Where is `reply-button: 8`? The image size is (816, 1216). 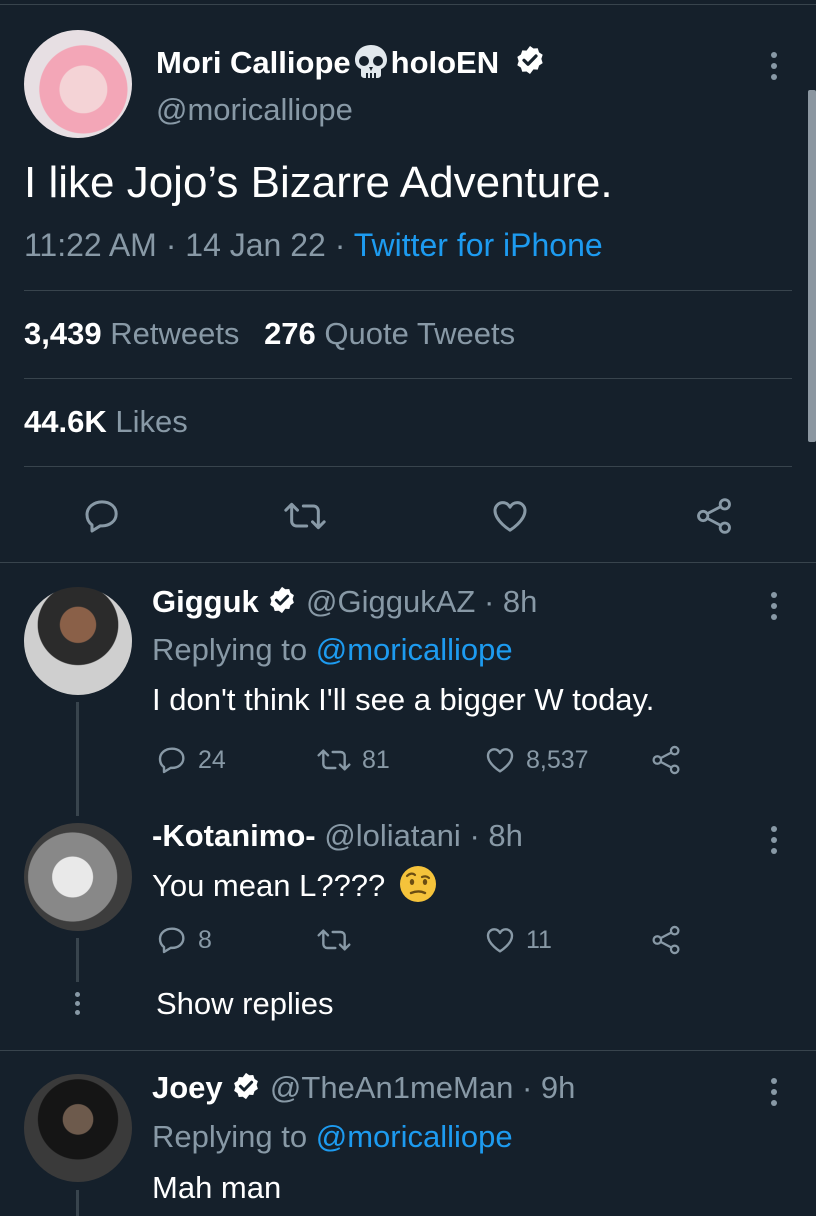 reply-button: 8 is located at coordinates (184, 940).